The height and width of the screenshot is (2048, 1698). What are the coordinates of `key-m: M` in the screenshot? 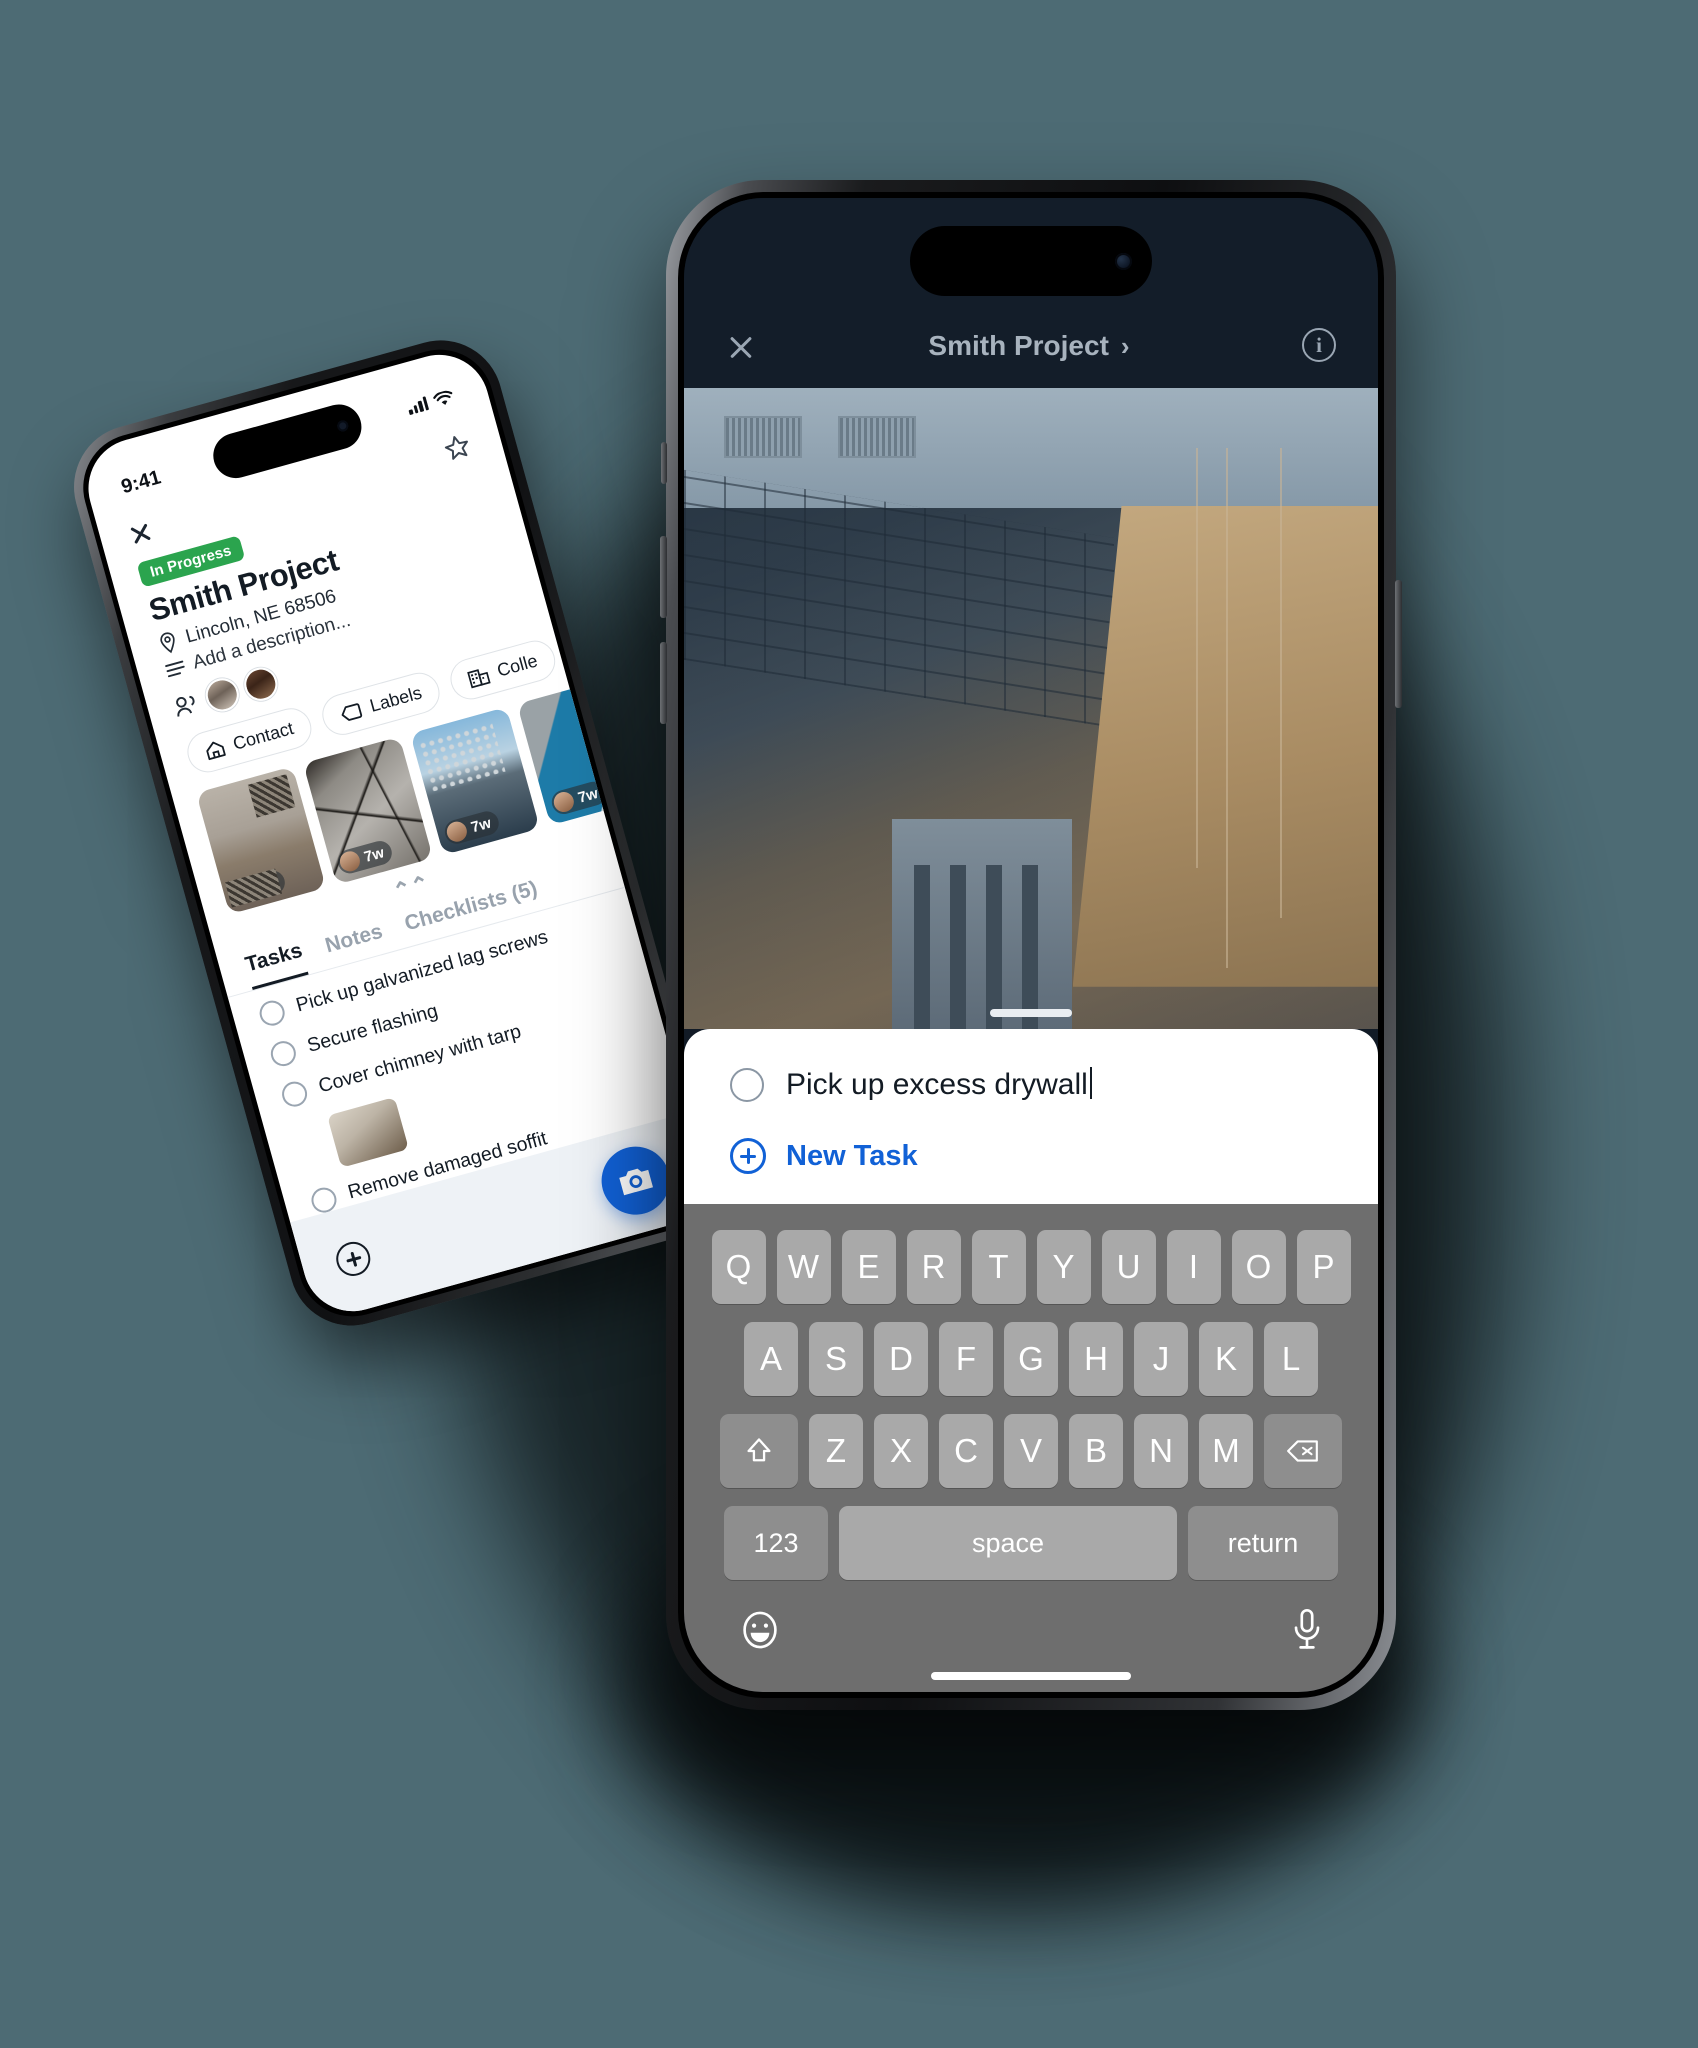 It's located at (1226, 1451).